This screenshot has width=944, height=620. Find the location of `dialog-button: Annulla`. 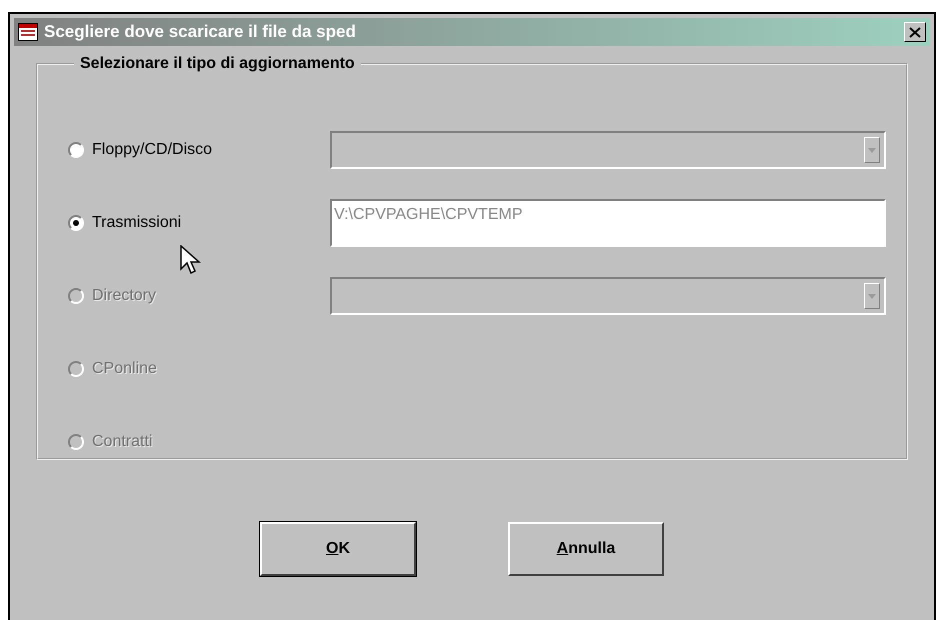

dialog-button: Annulla is located at coordinates (586, 549).